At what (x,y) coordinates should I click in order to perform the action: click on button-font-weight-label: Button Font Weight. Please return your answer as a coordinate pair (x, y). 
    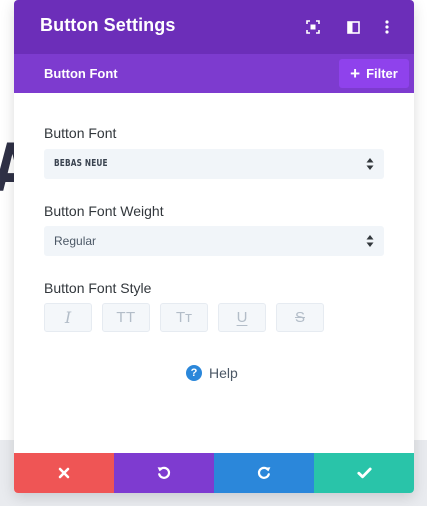
    Looking at the image, I should click on (104, 211).